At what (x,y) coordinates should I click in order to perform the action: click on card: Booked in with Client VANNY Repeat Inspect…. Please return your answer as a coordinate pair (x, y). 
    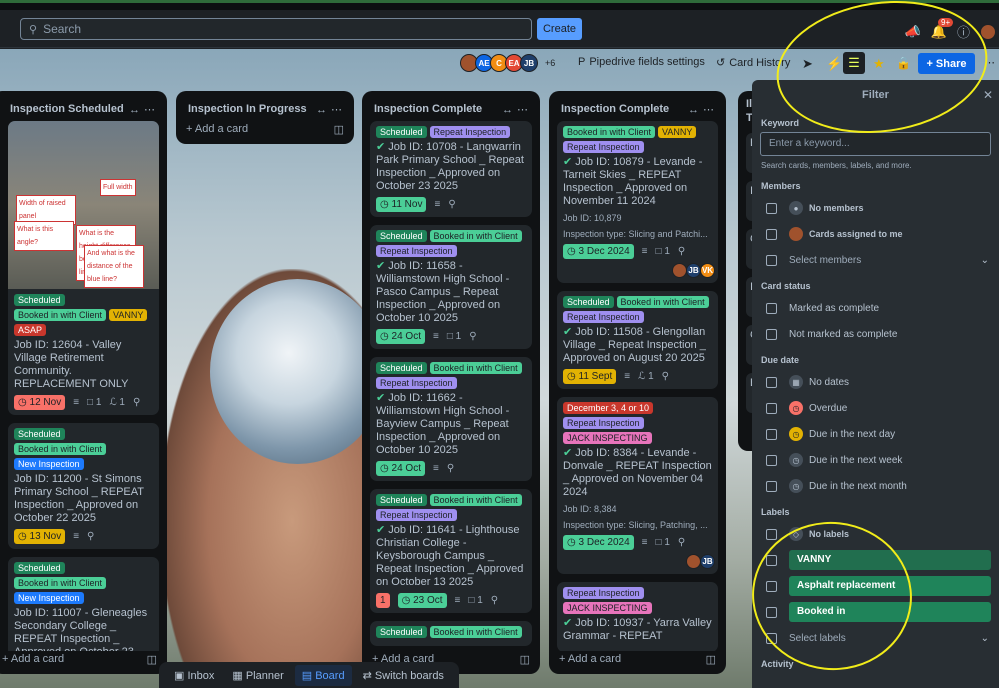
    Looking at the image, I should click on (637, 202).